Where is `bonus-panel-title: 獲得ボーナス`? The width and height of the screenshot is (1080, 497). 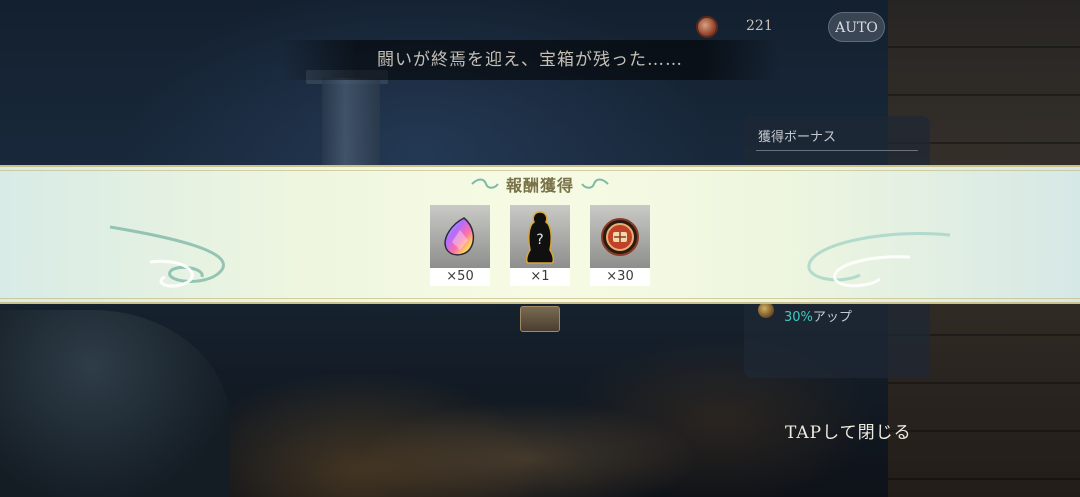 bonus-panel-title: 獲得ボーナス is located at coordinates (797, 137).